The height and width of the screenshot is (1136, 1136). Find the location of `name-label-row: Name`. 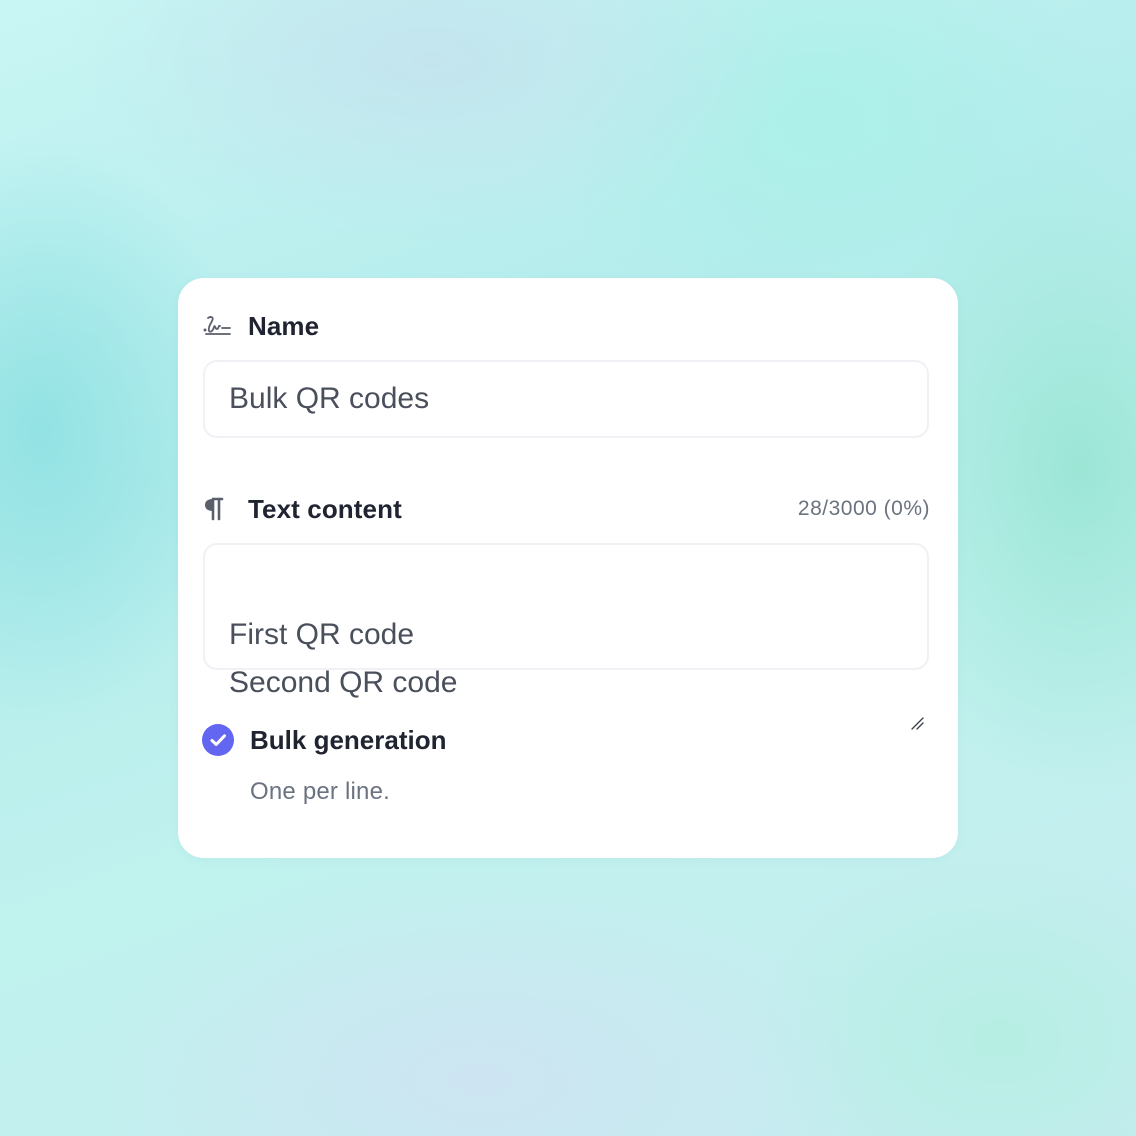

name-label-row: Name is located at coordinates (566, 326).